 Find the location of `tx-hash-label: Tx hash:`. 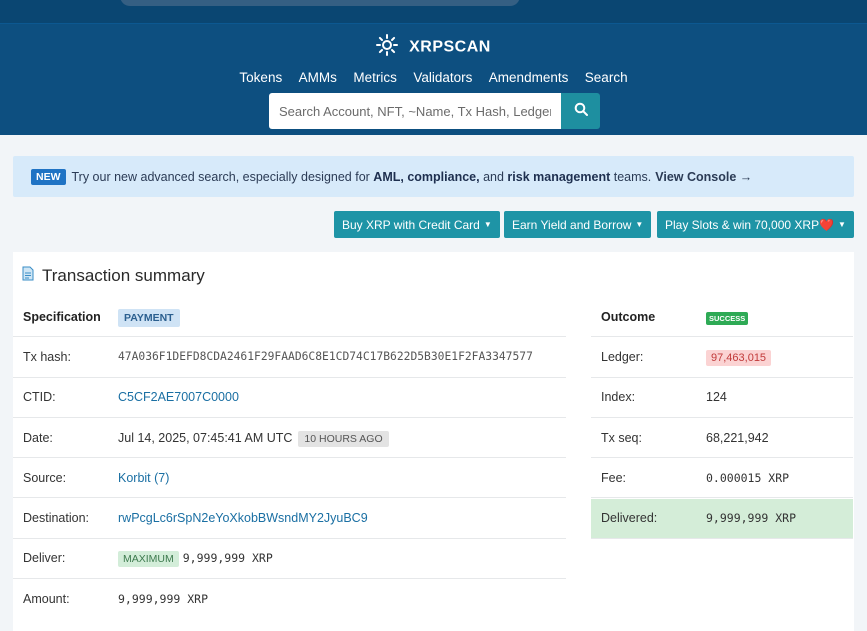

tx-hash-label: Tx hash: is located at coordinates (47, 356).